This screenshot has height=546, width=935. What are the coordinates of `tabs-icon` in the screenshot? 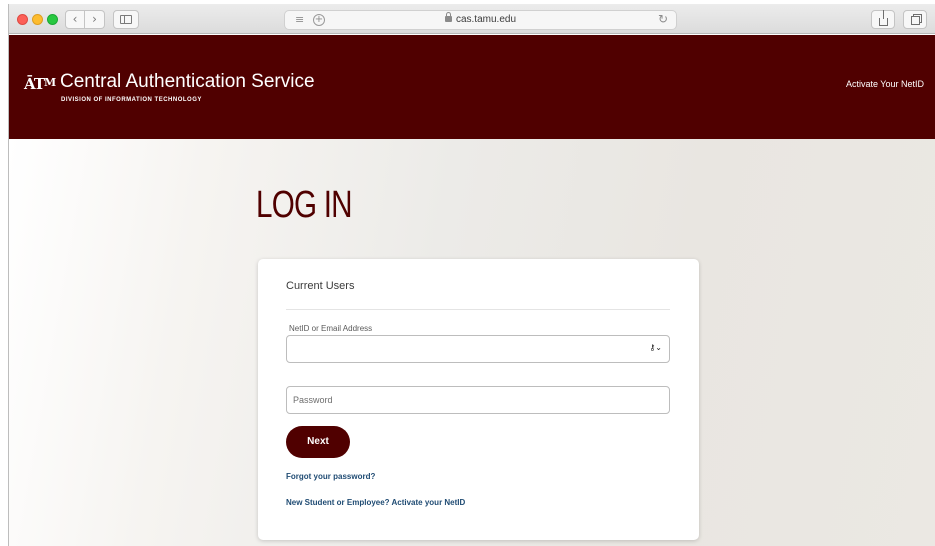 It's located at (915, 20).